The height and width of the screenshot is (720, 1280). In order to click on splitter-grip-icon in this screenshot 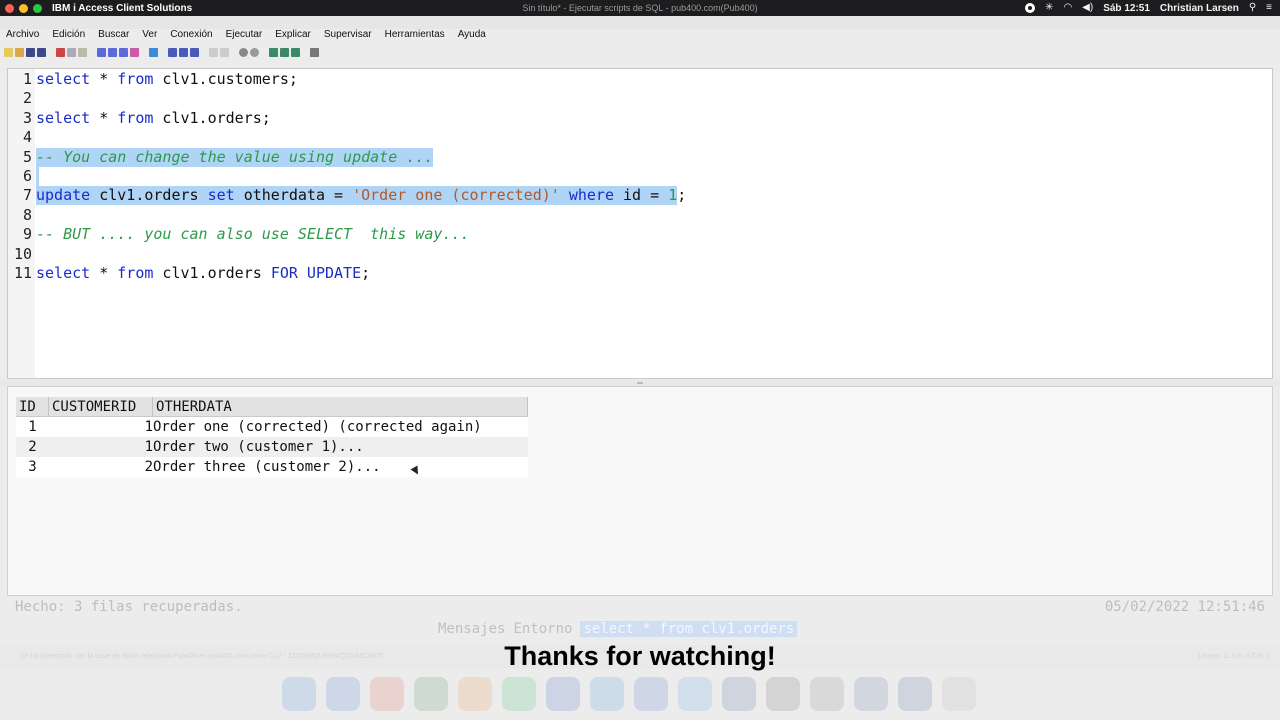, I will do `click(640, 383)`.